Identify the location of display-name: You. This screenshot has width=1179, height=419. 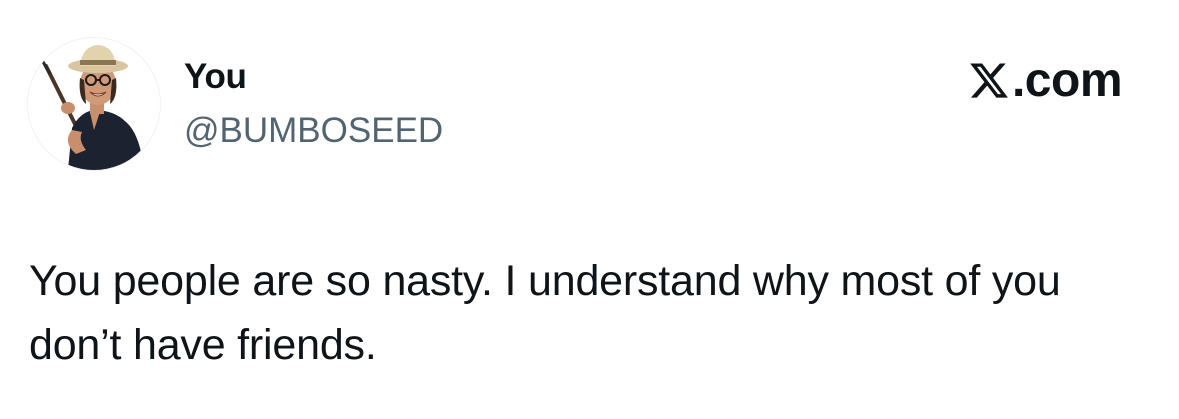
(215, 77).